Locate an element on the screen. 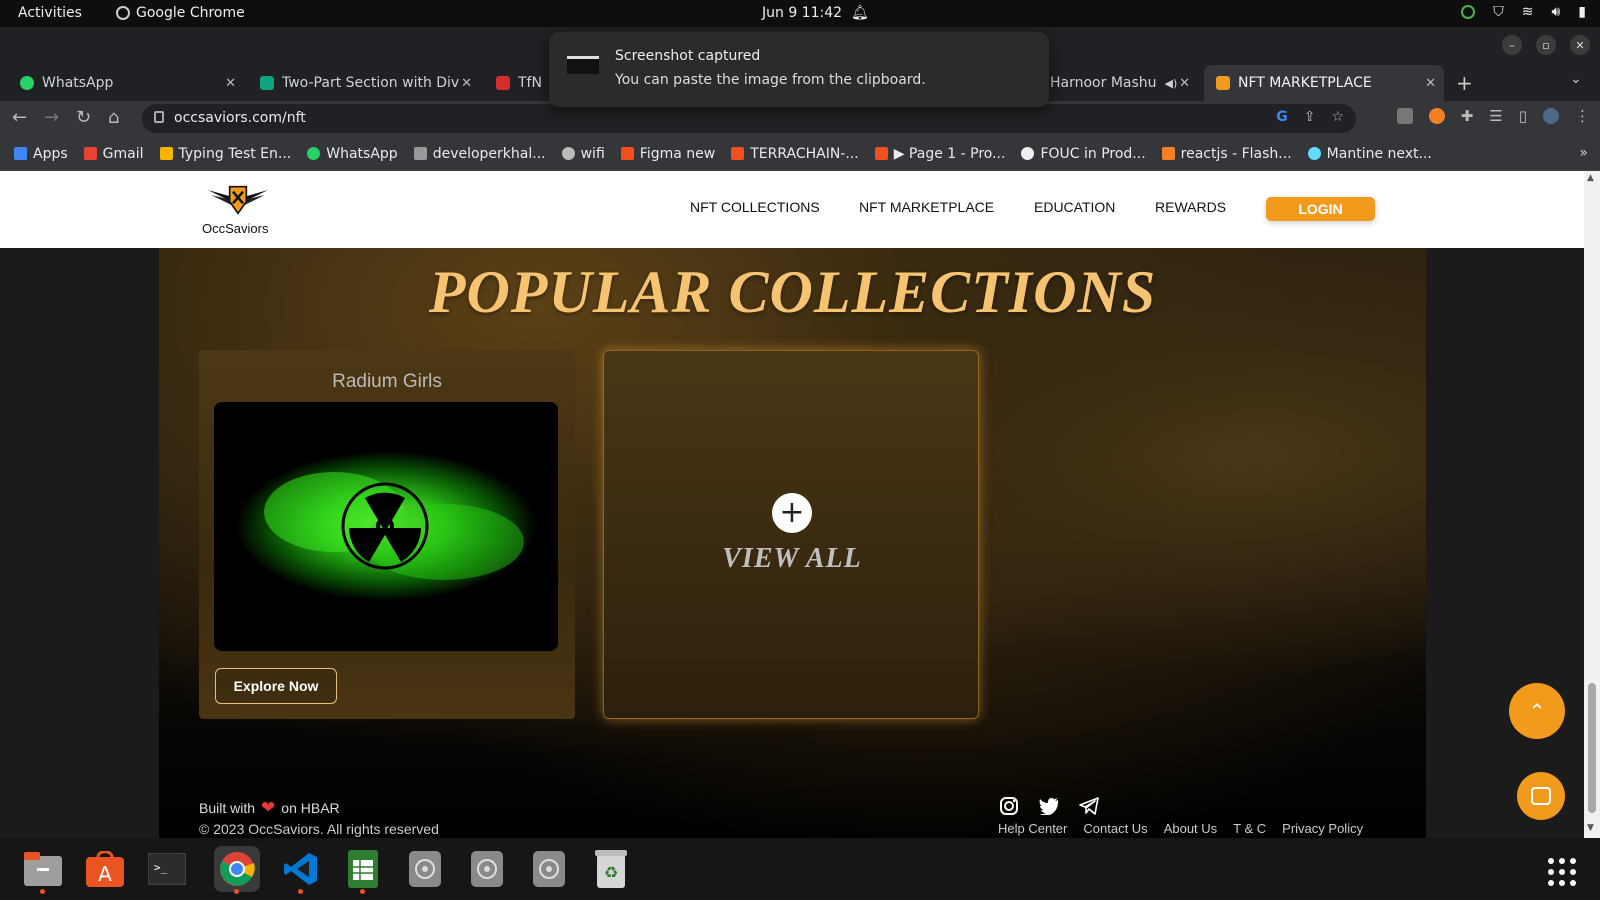  activities-button: Activities is located at coordinates (50, 13).